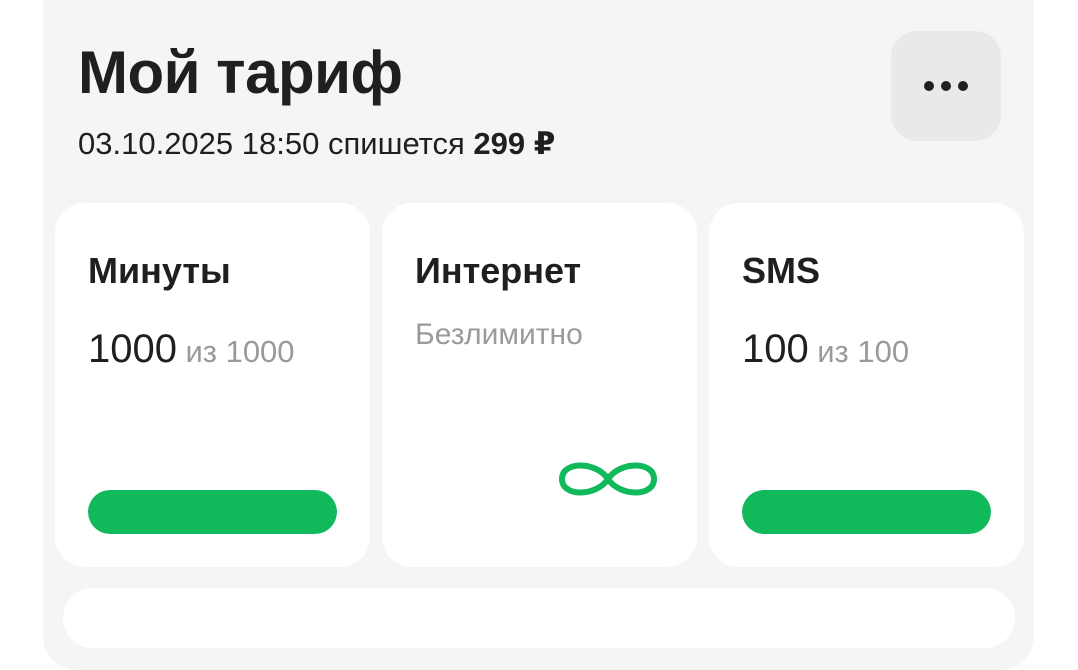 This screenshot has width=1078, height=670. Describe the element at coordinates (863, 351) in the screenshot. I see `sms-total: из 100` at that location.